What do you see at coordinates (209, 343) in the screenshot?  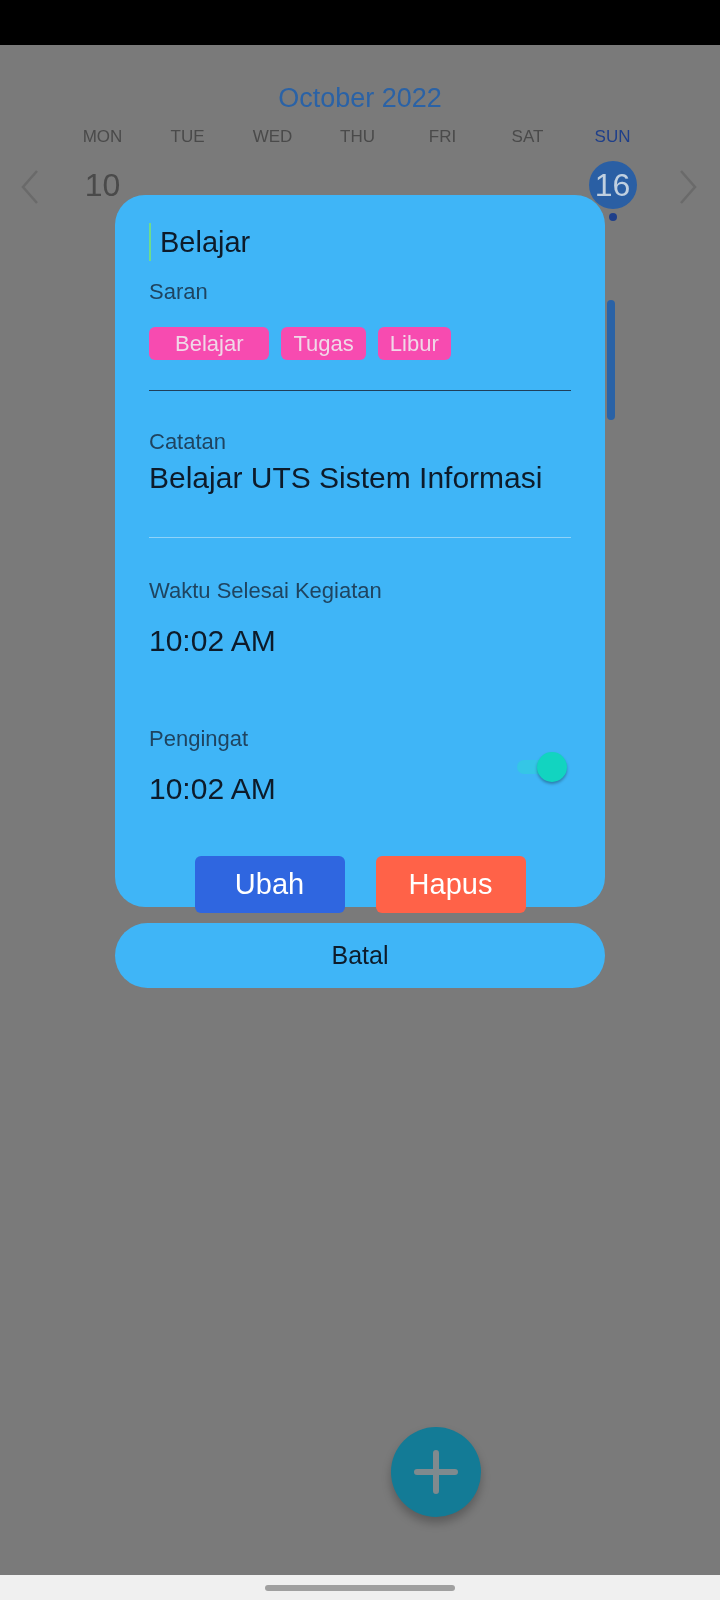 I see `suggestion-chip: Belajar` at bounding box center [209, 343].